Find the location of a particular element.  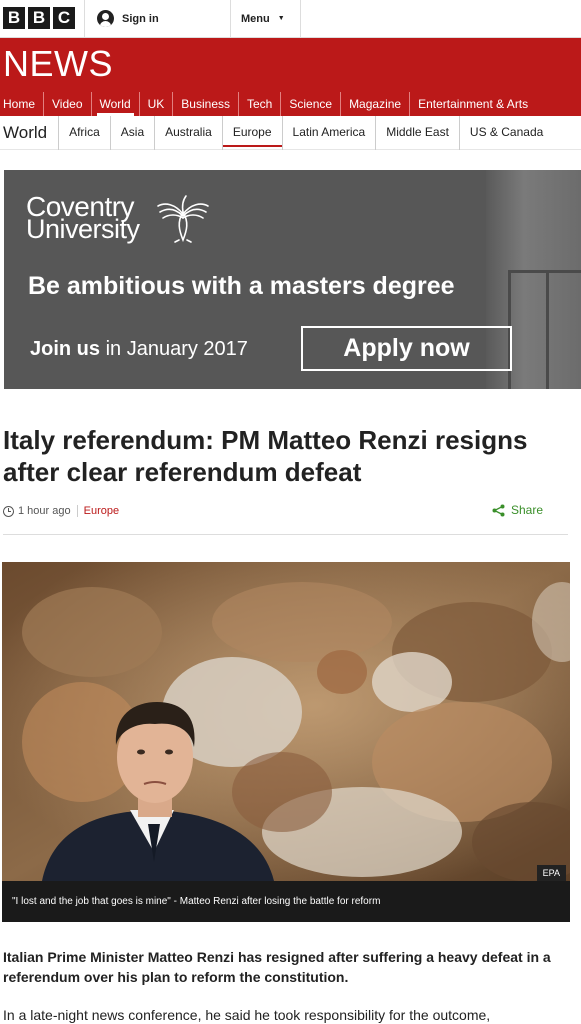

subnav-item-europe: Europe is located at coordinates (251, 132).